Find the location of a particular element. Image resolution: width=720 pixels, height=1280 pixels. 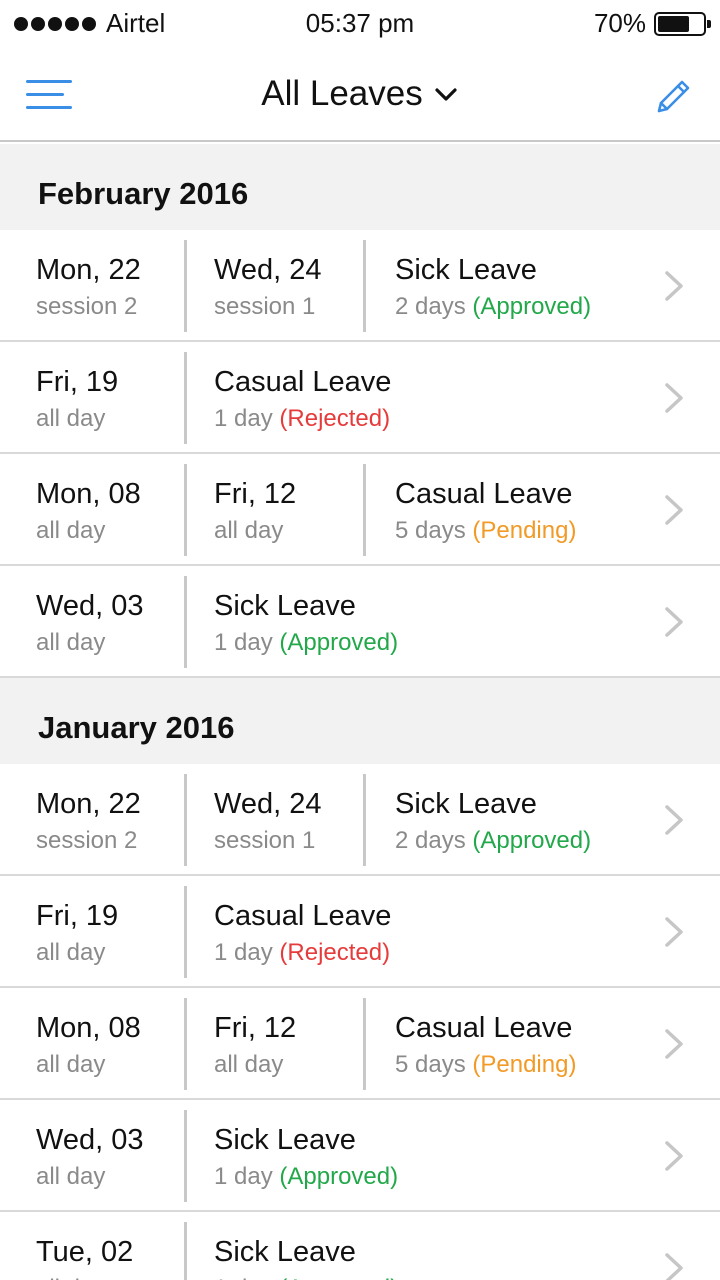

battery-icon is located at coordinates (682, 23).